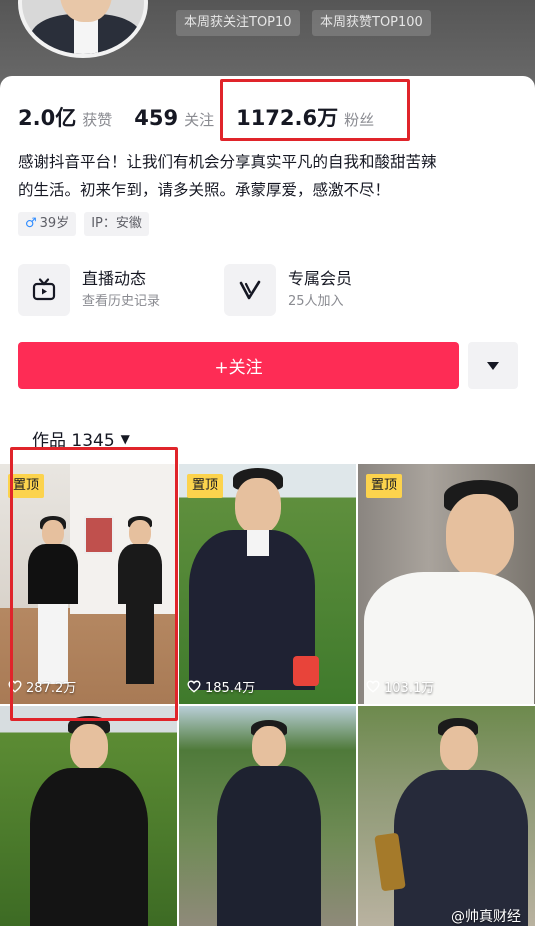  Describe the element at coordinates (116, 224) in the screenshot. I see `ip-tag: IP：安徽` at that location.